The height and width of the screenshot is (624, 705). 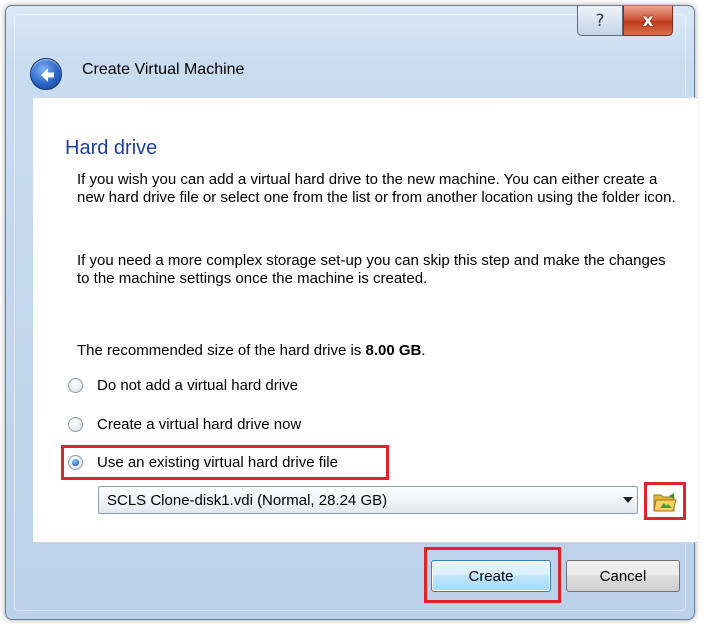 What do you see at coordinates (366, 542) in the screenshot?
I see `button-bar-separator` at bounding box center [366, 542].